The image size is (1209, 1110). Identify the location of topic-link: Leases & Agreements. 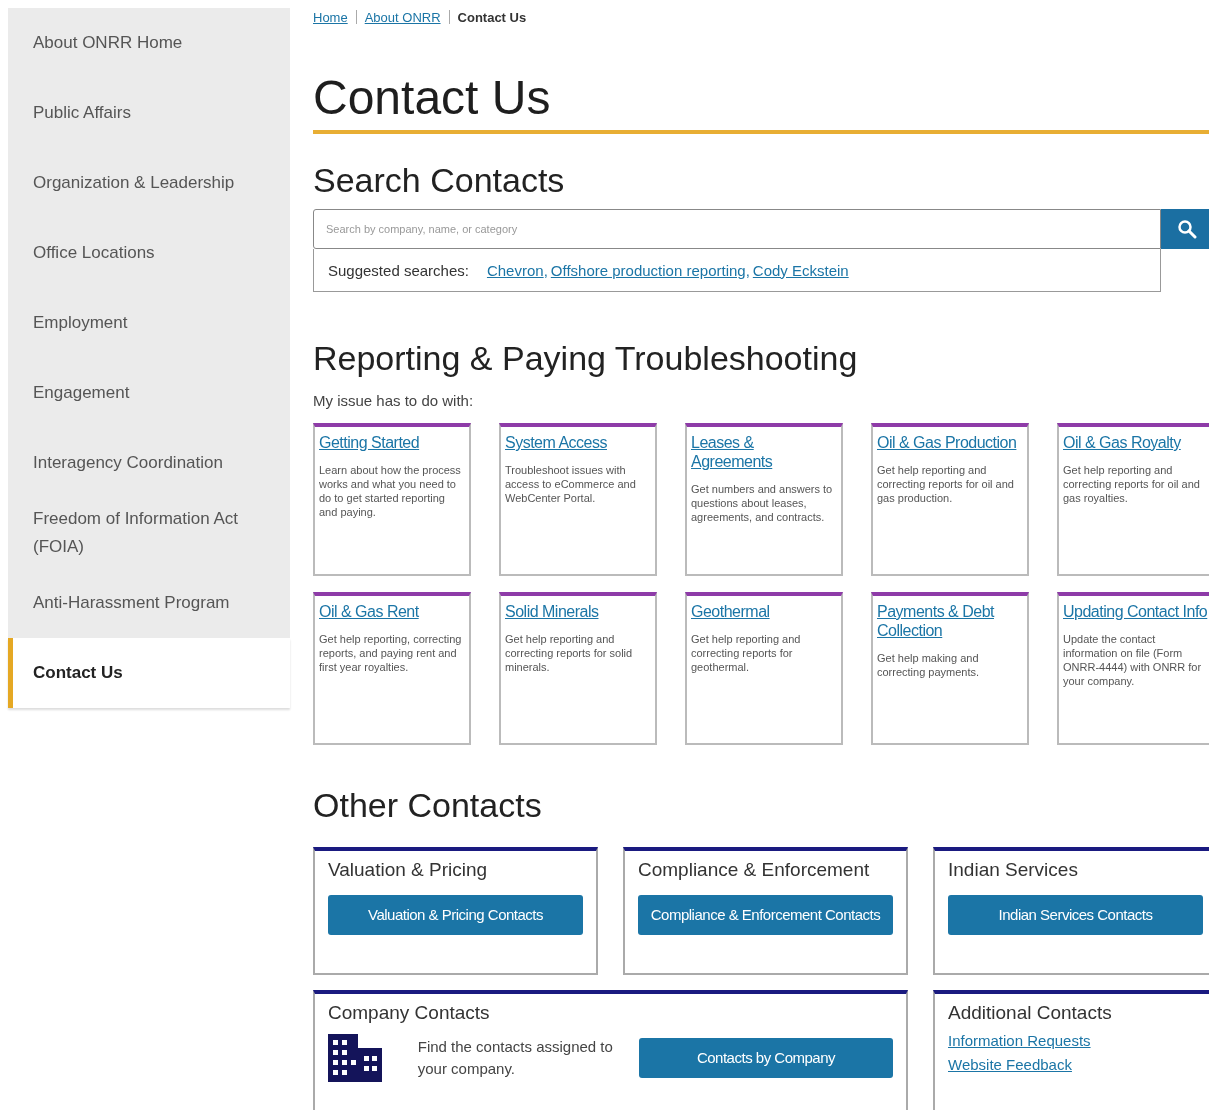
(764, 452).